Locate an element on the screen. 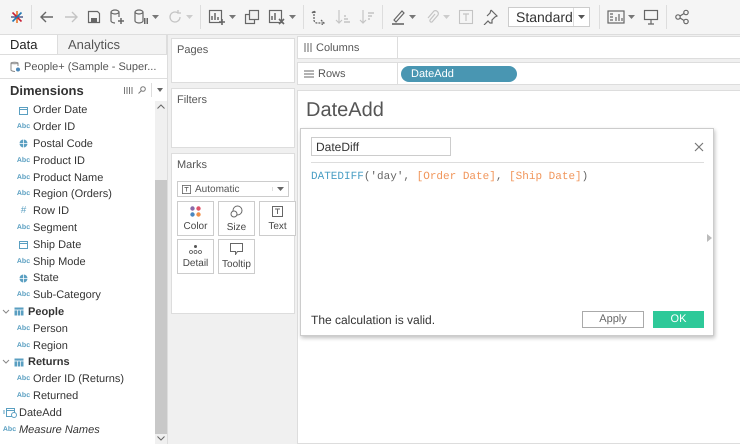  mark-type-dropdown: Automatic is located at coordinates (233, 189).